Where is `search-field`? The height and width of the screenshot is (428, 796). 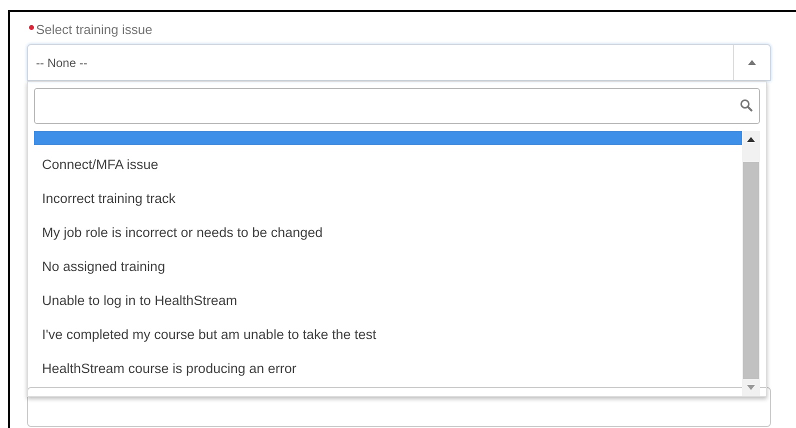 search-field is located at coordinates (397, 106).